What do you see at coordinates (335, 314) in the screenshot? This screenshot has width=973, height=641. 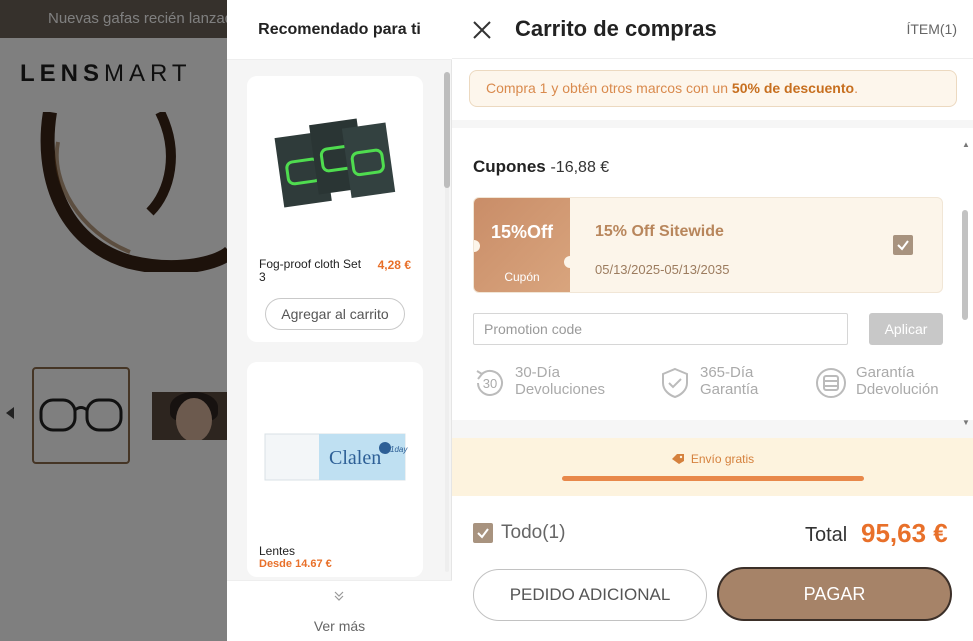 I see `add-to-cart-button: Agregar al carrito` at bounding box center [335, 314].